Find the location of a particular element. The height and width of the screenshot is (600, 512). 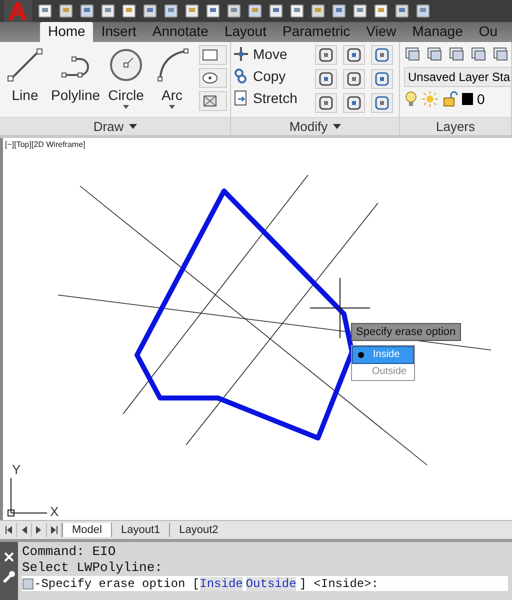

copy-icon is located at coordinates (241, 76).